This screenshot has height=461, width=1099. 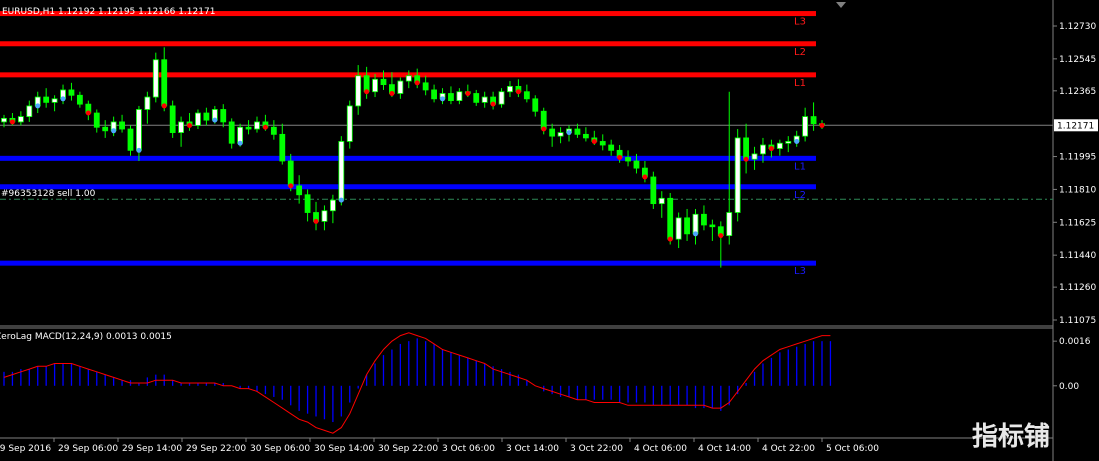 What do you see at coordinates (1075, 126) in the screenshot?
I see `current-price-label: 1.12171` at bounding box center [1075, 126].